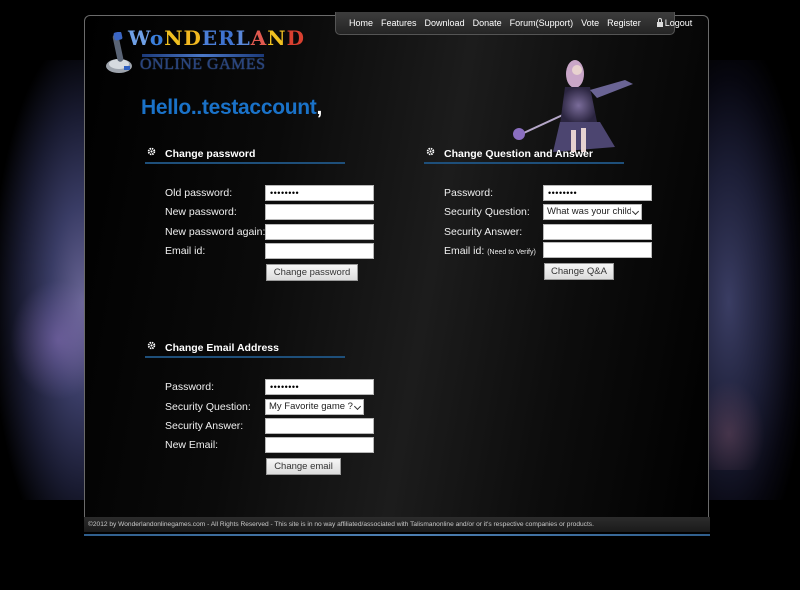 The width and height of the screenshot is (800, 590). What do you see at coordinates (203, 64) in the screenshot?
I see `logo-subtitle: ONLINE GAMES` at bounding box center [203, 64].